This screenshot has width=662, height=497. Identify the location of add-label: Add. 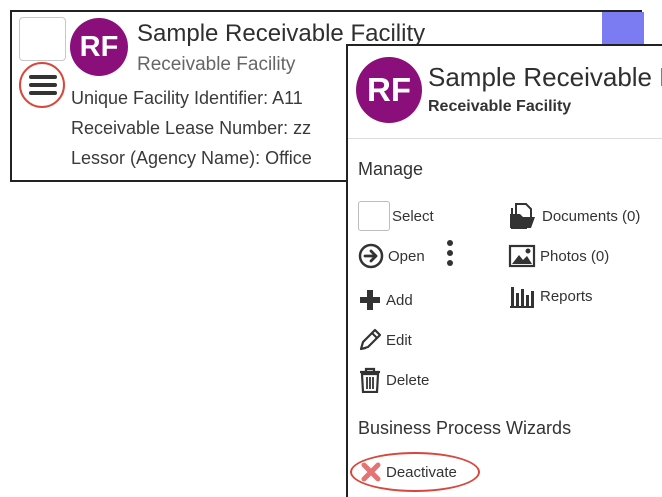
(399, 300).